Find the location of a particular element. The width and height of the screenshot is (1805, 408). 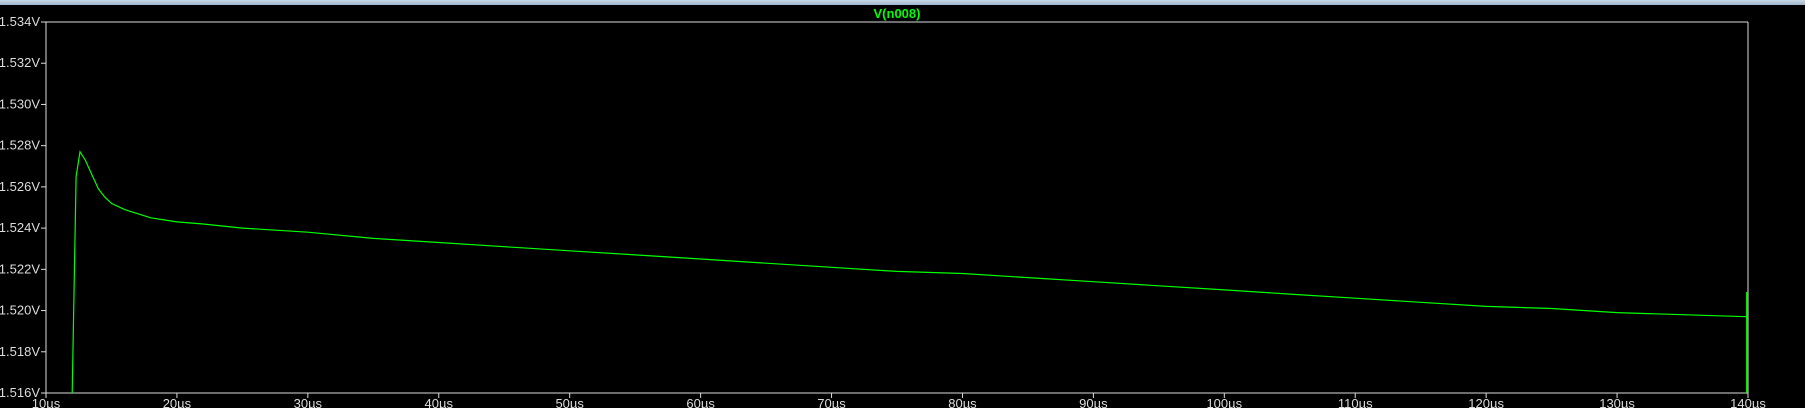

y-tick-label: 1.518V is located at coordinates (20, 351).